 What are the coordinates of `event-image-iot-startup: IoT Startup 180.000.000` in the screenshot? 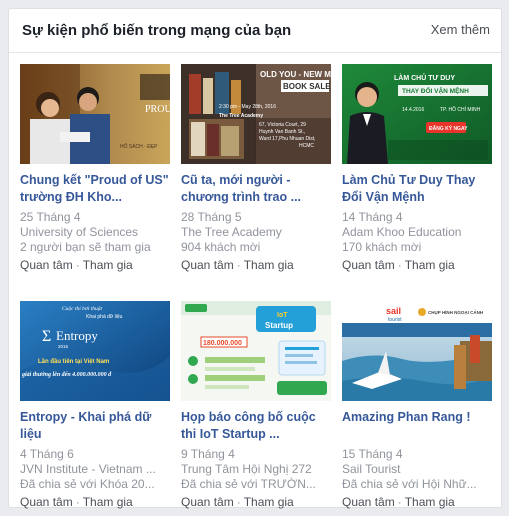 It's located at (256, 351).